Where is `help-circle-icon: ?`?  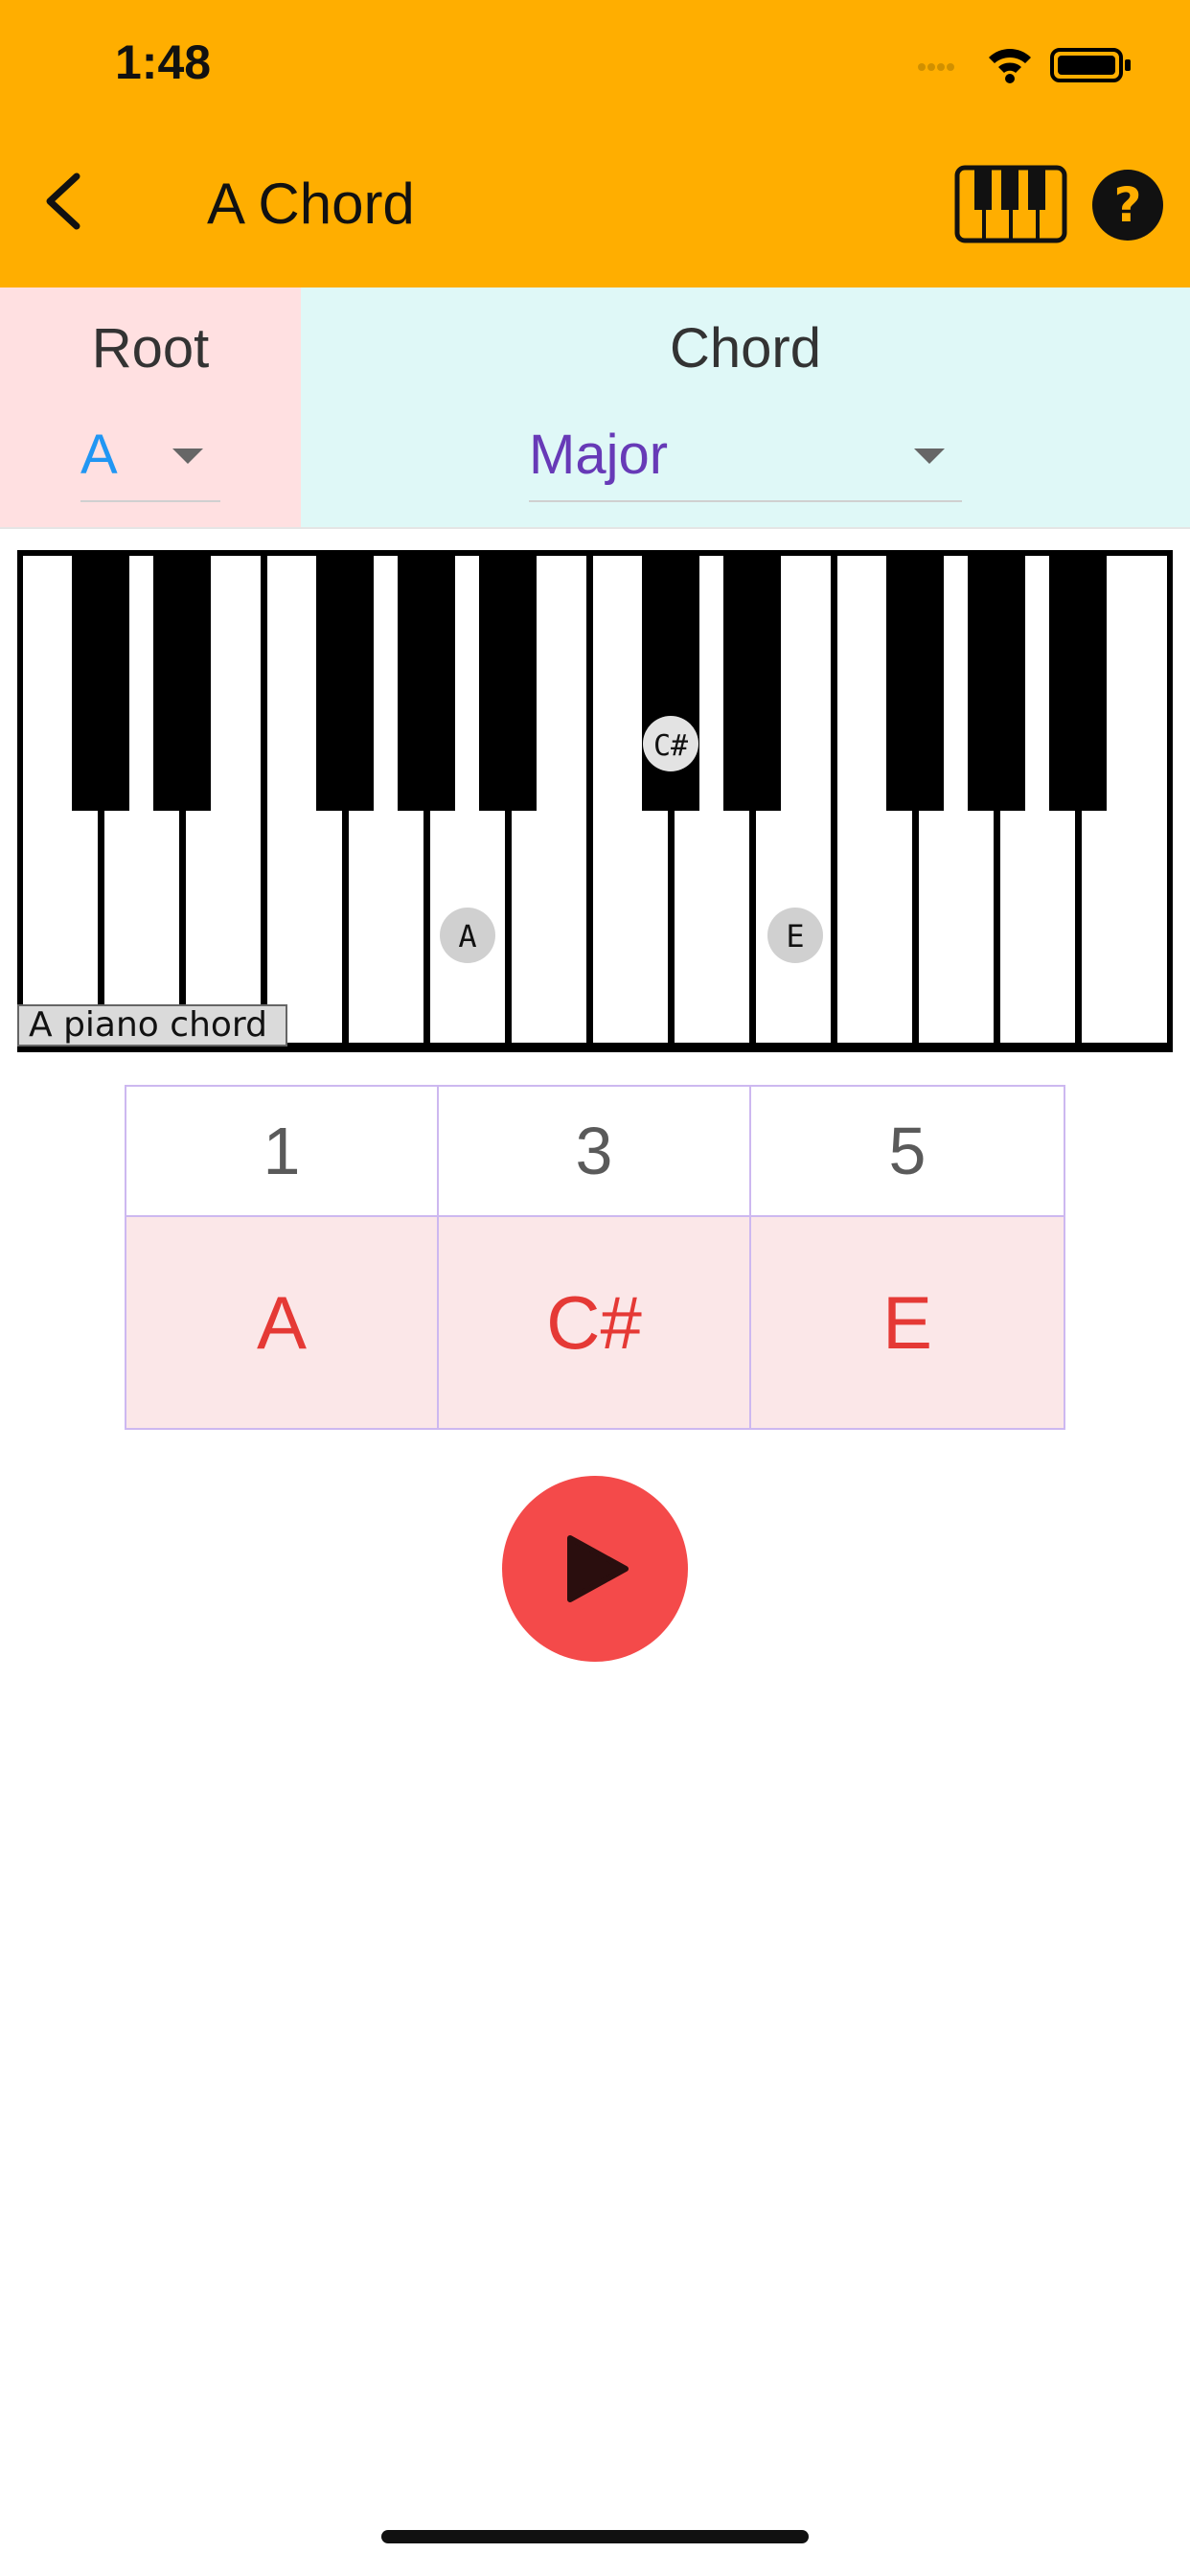
help-circle-icon: ? is located at coordinates (1128, 205).